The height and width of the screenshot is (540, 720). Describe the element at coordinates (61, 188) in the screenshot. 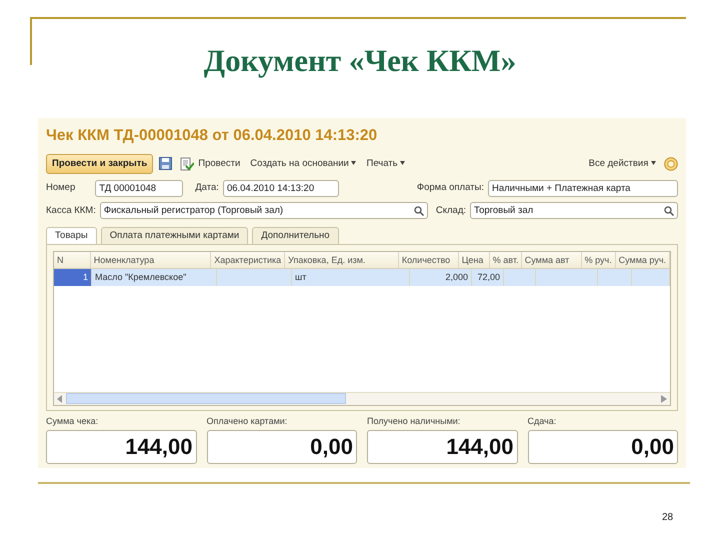

I see `field-label: Номер` at that location.